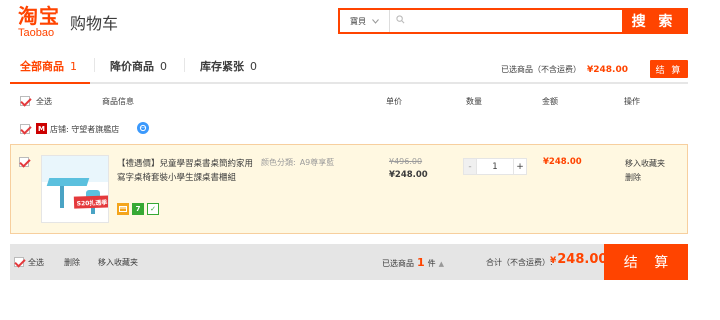 Image resolution: width=720 pixels, height=320 pixels. Describe the element at coordinates (73, 66) in the screenshot. I see `tab-count: 1` at that location.